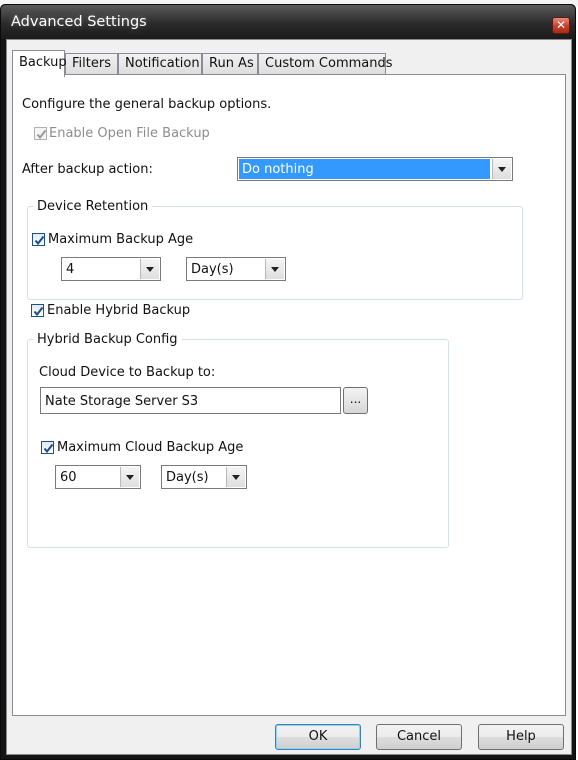 This screenshot has height=760, width=578. I want to click on hybrid-backup-label: Enable Hybrid Backup, so click(119, 310).